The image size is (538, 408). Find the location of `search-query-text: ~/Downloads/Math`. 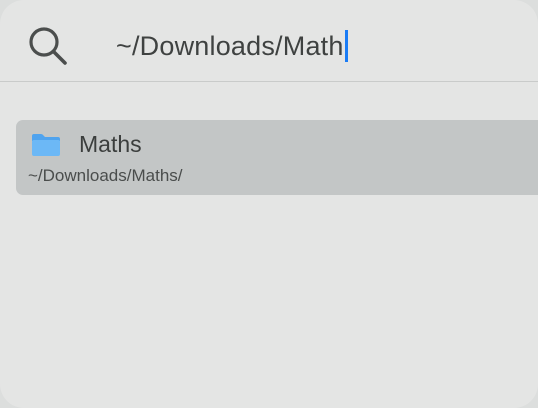

search-query-text: ~/Downloads/Math is located at coordinates (230, 46).